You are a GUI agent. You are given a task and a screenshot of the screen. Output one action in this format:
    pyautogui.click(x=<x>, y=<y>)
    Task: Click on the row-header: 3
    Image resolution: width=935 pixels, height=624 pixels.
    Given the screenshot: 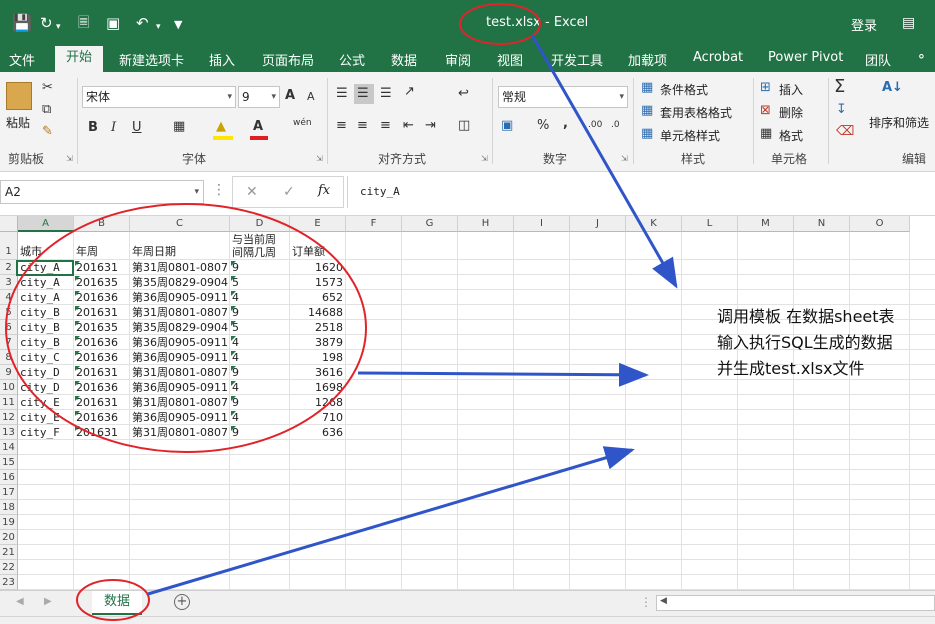 What is the action you would take?
    pyautogui.click(x=9, y=282)
    